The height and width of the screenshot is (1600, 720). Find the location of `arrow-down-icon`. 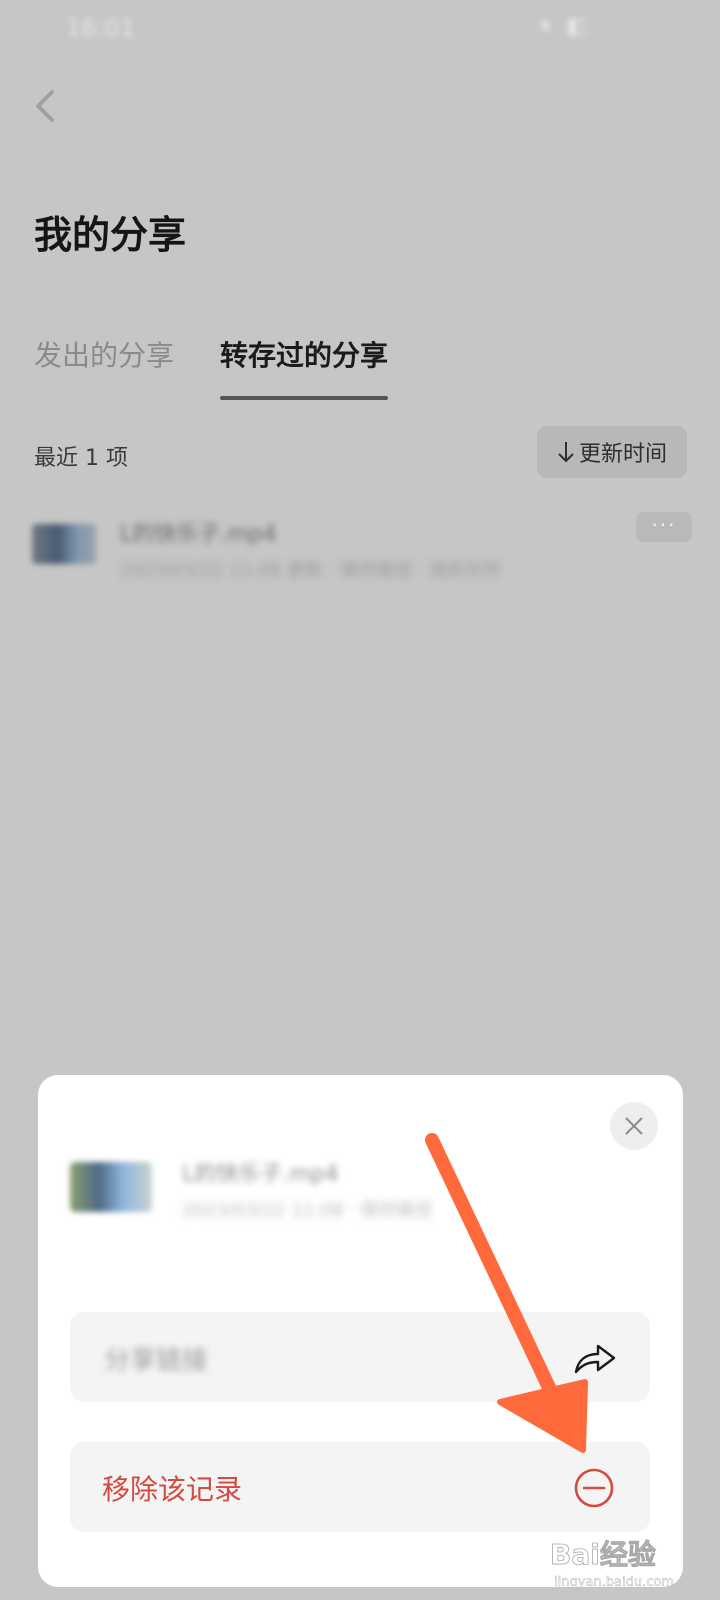

arrow-down-icon is located at coordinates (566, 452).